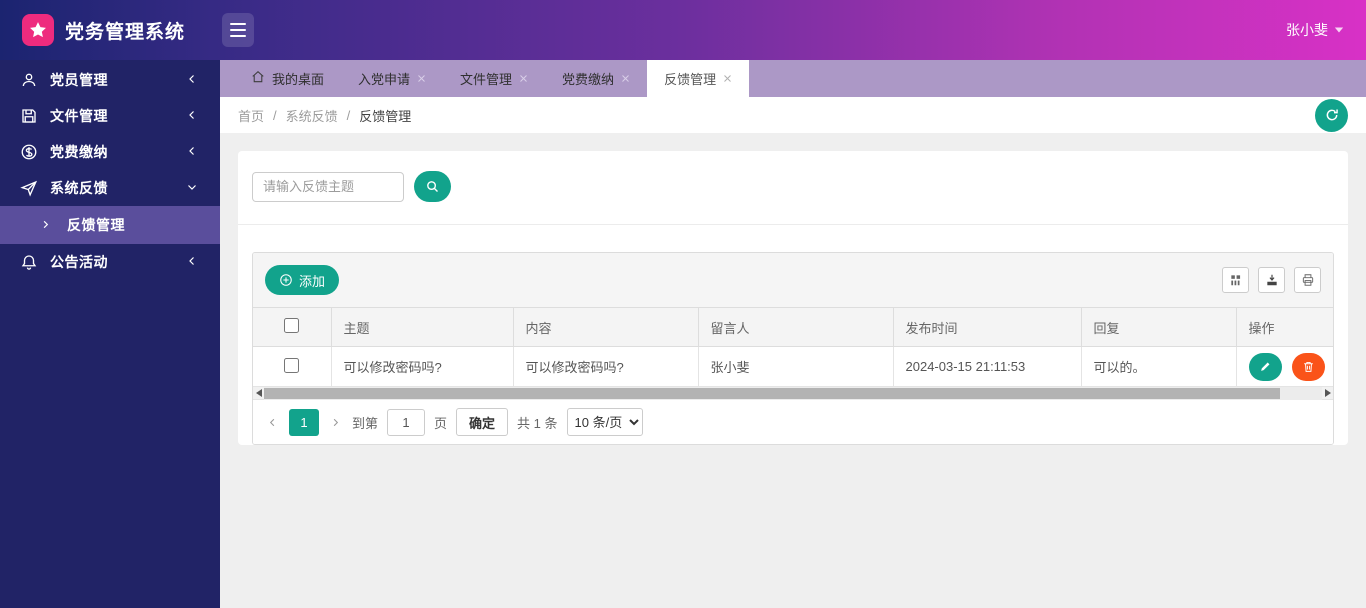 The image size is (1366, 608). I want to click on scroll-left-arrow, so click(258, 393).